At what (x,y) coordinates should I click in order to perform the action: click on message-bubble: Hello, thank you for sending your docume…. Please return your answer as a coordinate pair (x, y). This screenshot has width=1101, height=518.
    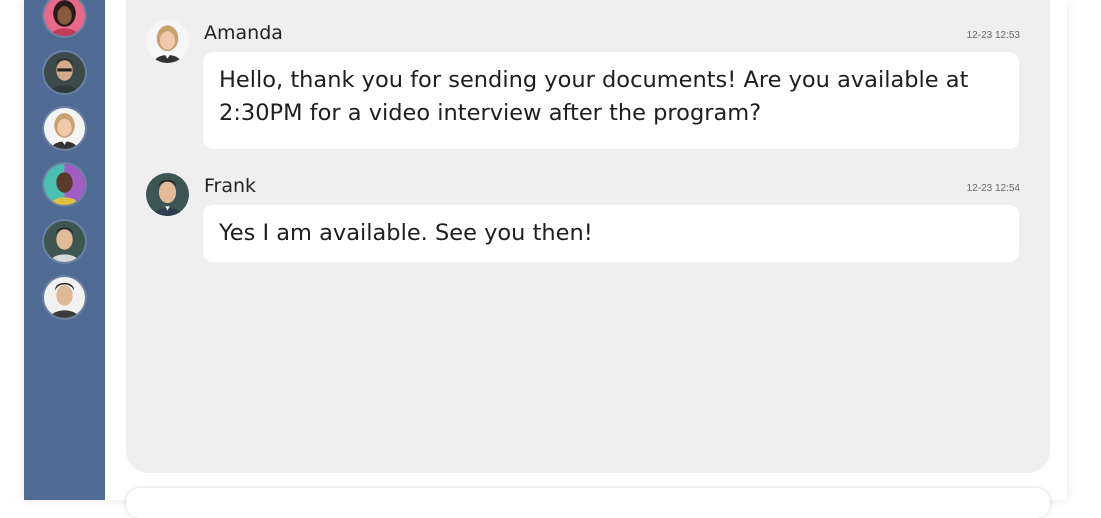
    Looking at the image, I should click on (611, 100).